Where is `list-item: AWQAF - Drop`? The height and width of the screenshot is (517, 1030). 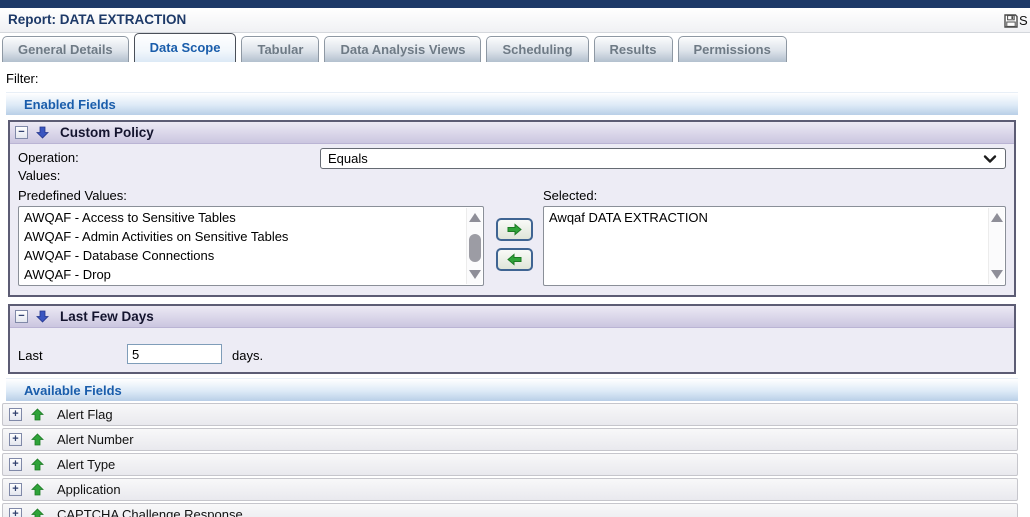
list-item: AWQAF - Drop is located at coordinates (242, 274).